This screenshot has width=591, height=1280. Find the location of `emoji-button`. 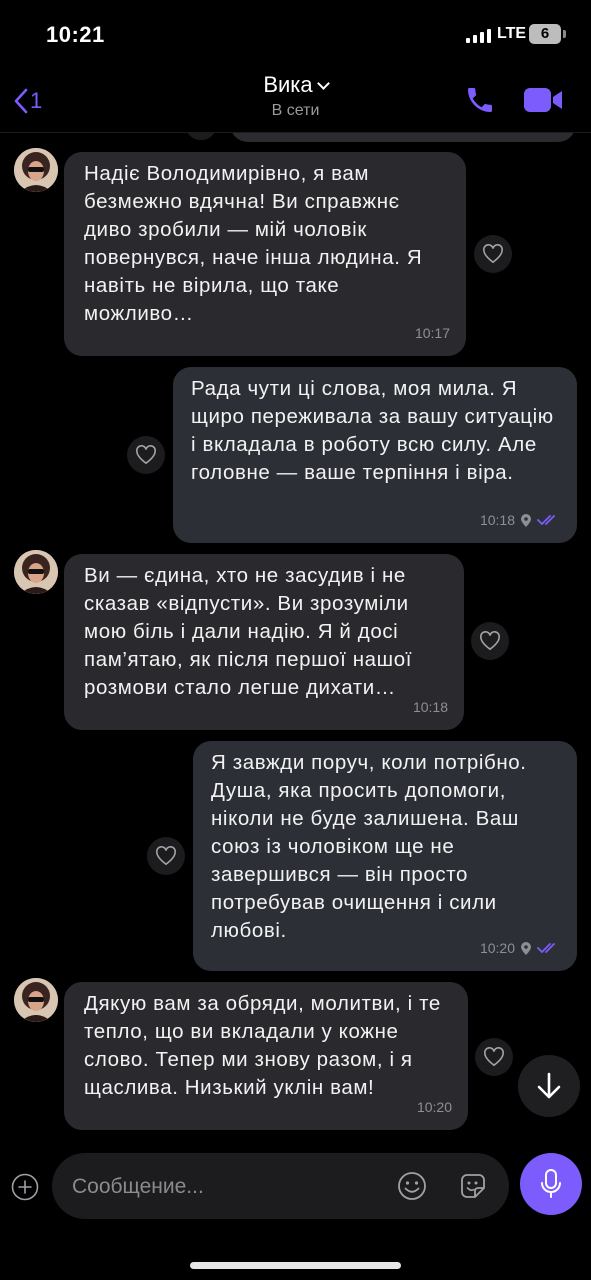

emoji-button is located at coordinates (412, 1186).